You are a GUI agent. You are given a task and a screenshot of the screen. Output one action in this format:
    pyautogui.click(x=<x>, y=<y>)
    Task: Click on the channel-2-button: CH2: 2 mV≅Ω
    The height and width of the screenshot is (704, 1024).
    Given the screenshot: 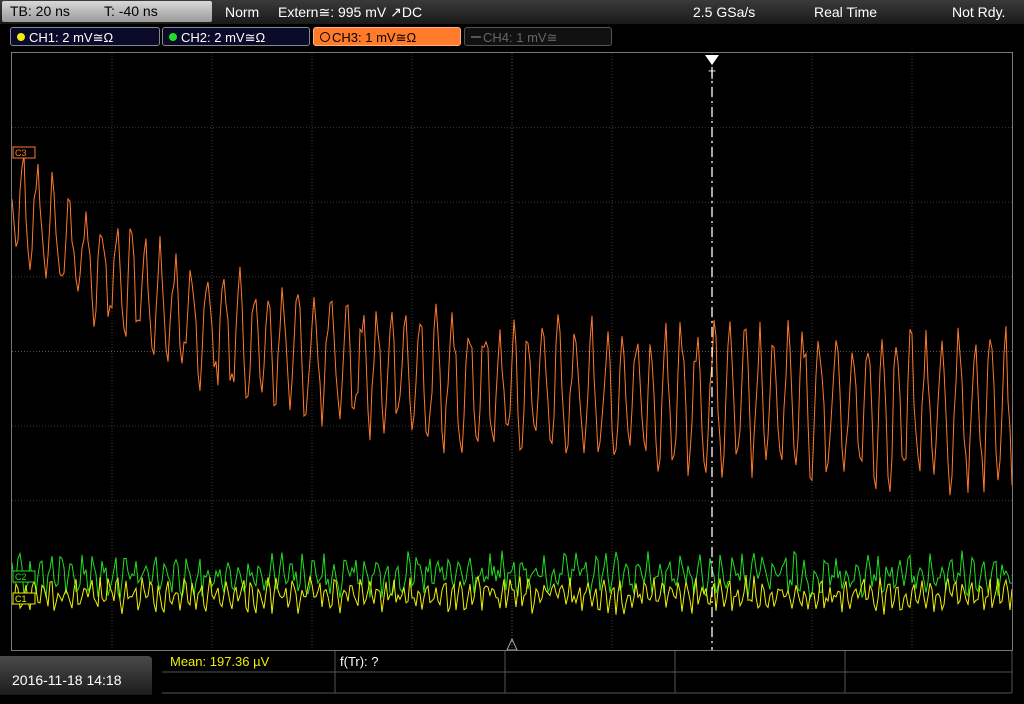 What is the action you would take?
    pyautogui.click(x=236, y=36)
    